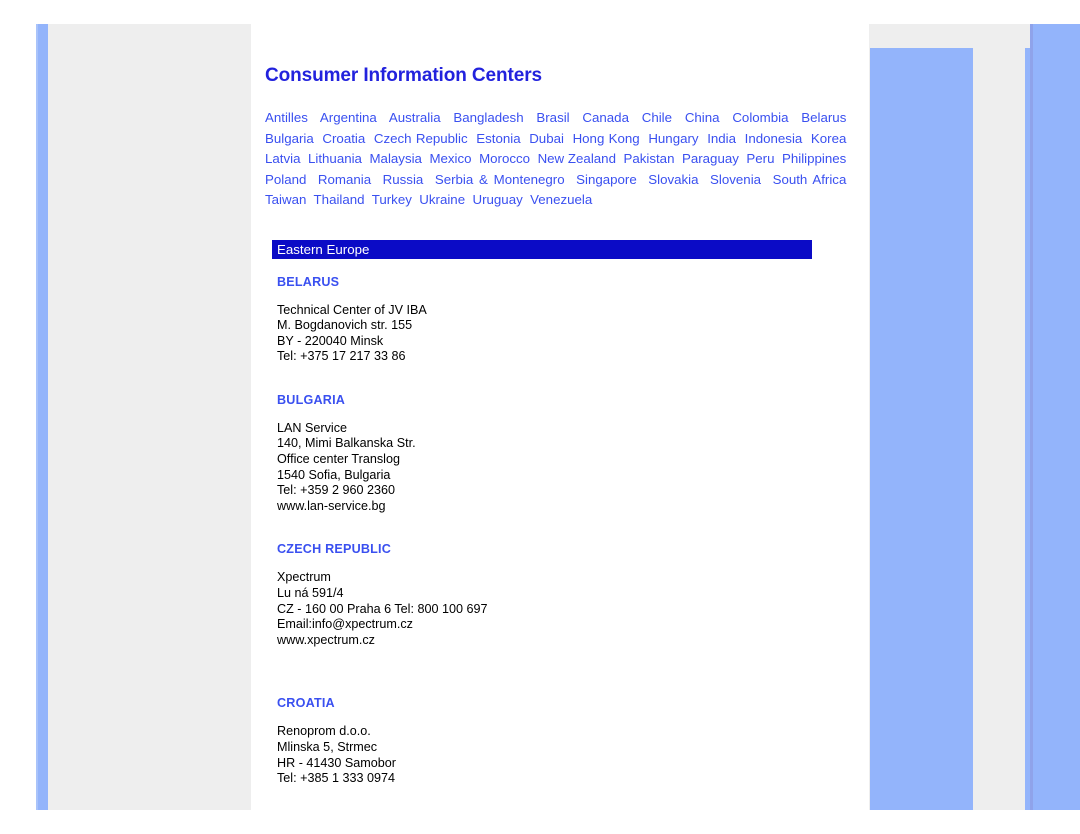 The height and width of the screenshot is (834, 1080). Describe the element at coordinates (392, 199) in the screenshot. I see `country-link-turkey: Turkey` at that location.